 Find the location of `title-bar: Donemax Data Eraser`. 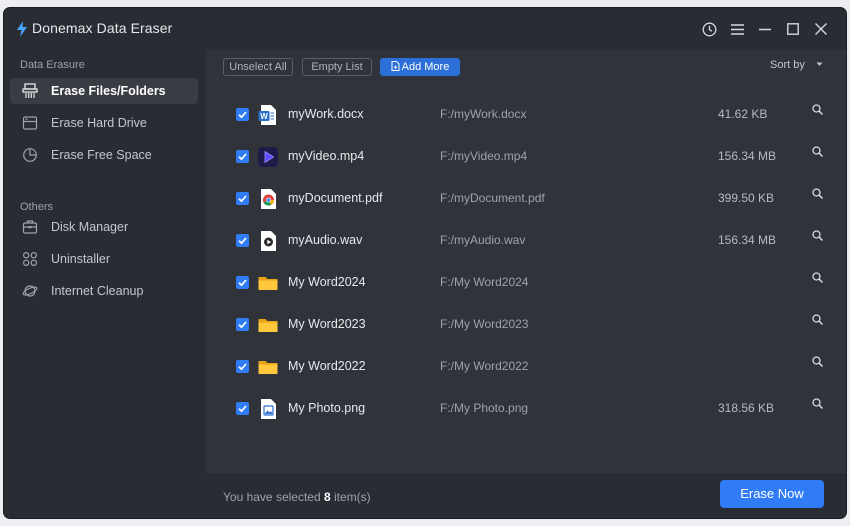

title-bar: Donemax Data Eraser is located at coordinates (425, 29).